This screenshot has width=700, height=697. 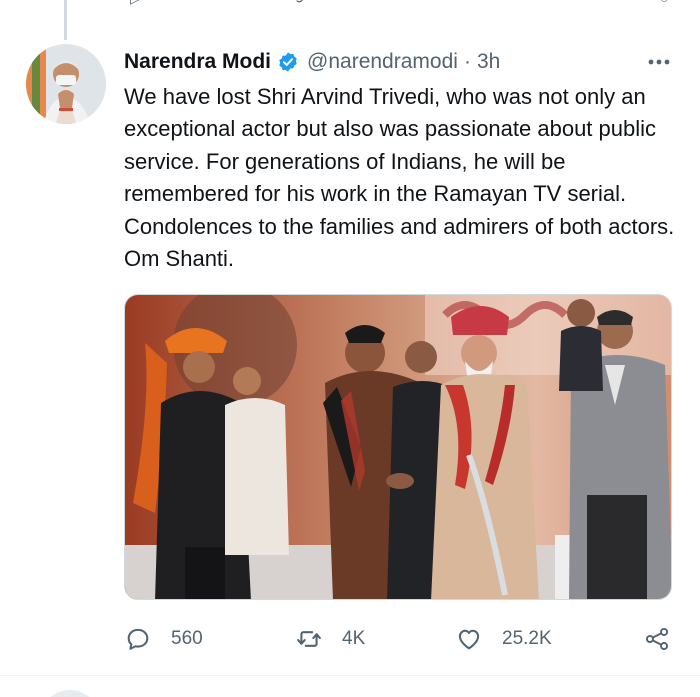 I want to click on tweet-action-bar: 560 4K 25.2K, so click(x=350, y=639).